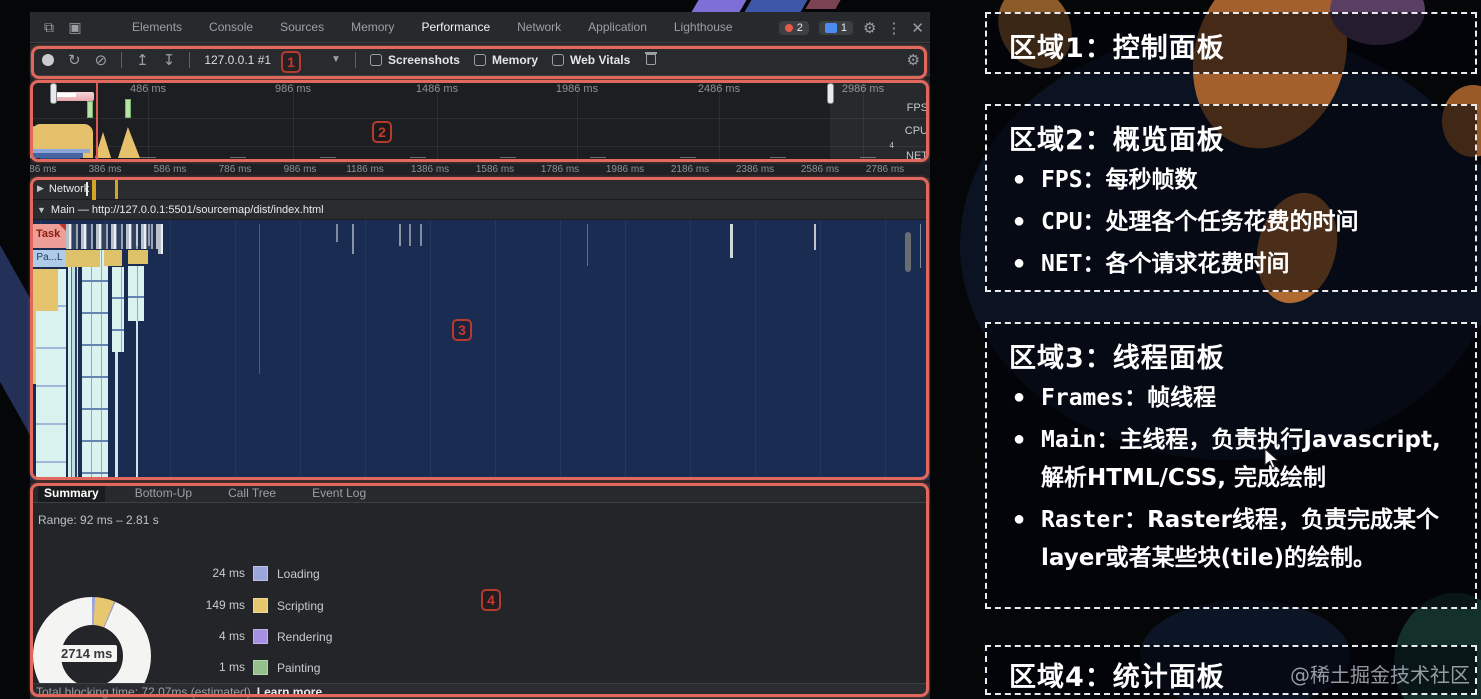  I want to click on tab-performance: Performance, so click(455, 27).